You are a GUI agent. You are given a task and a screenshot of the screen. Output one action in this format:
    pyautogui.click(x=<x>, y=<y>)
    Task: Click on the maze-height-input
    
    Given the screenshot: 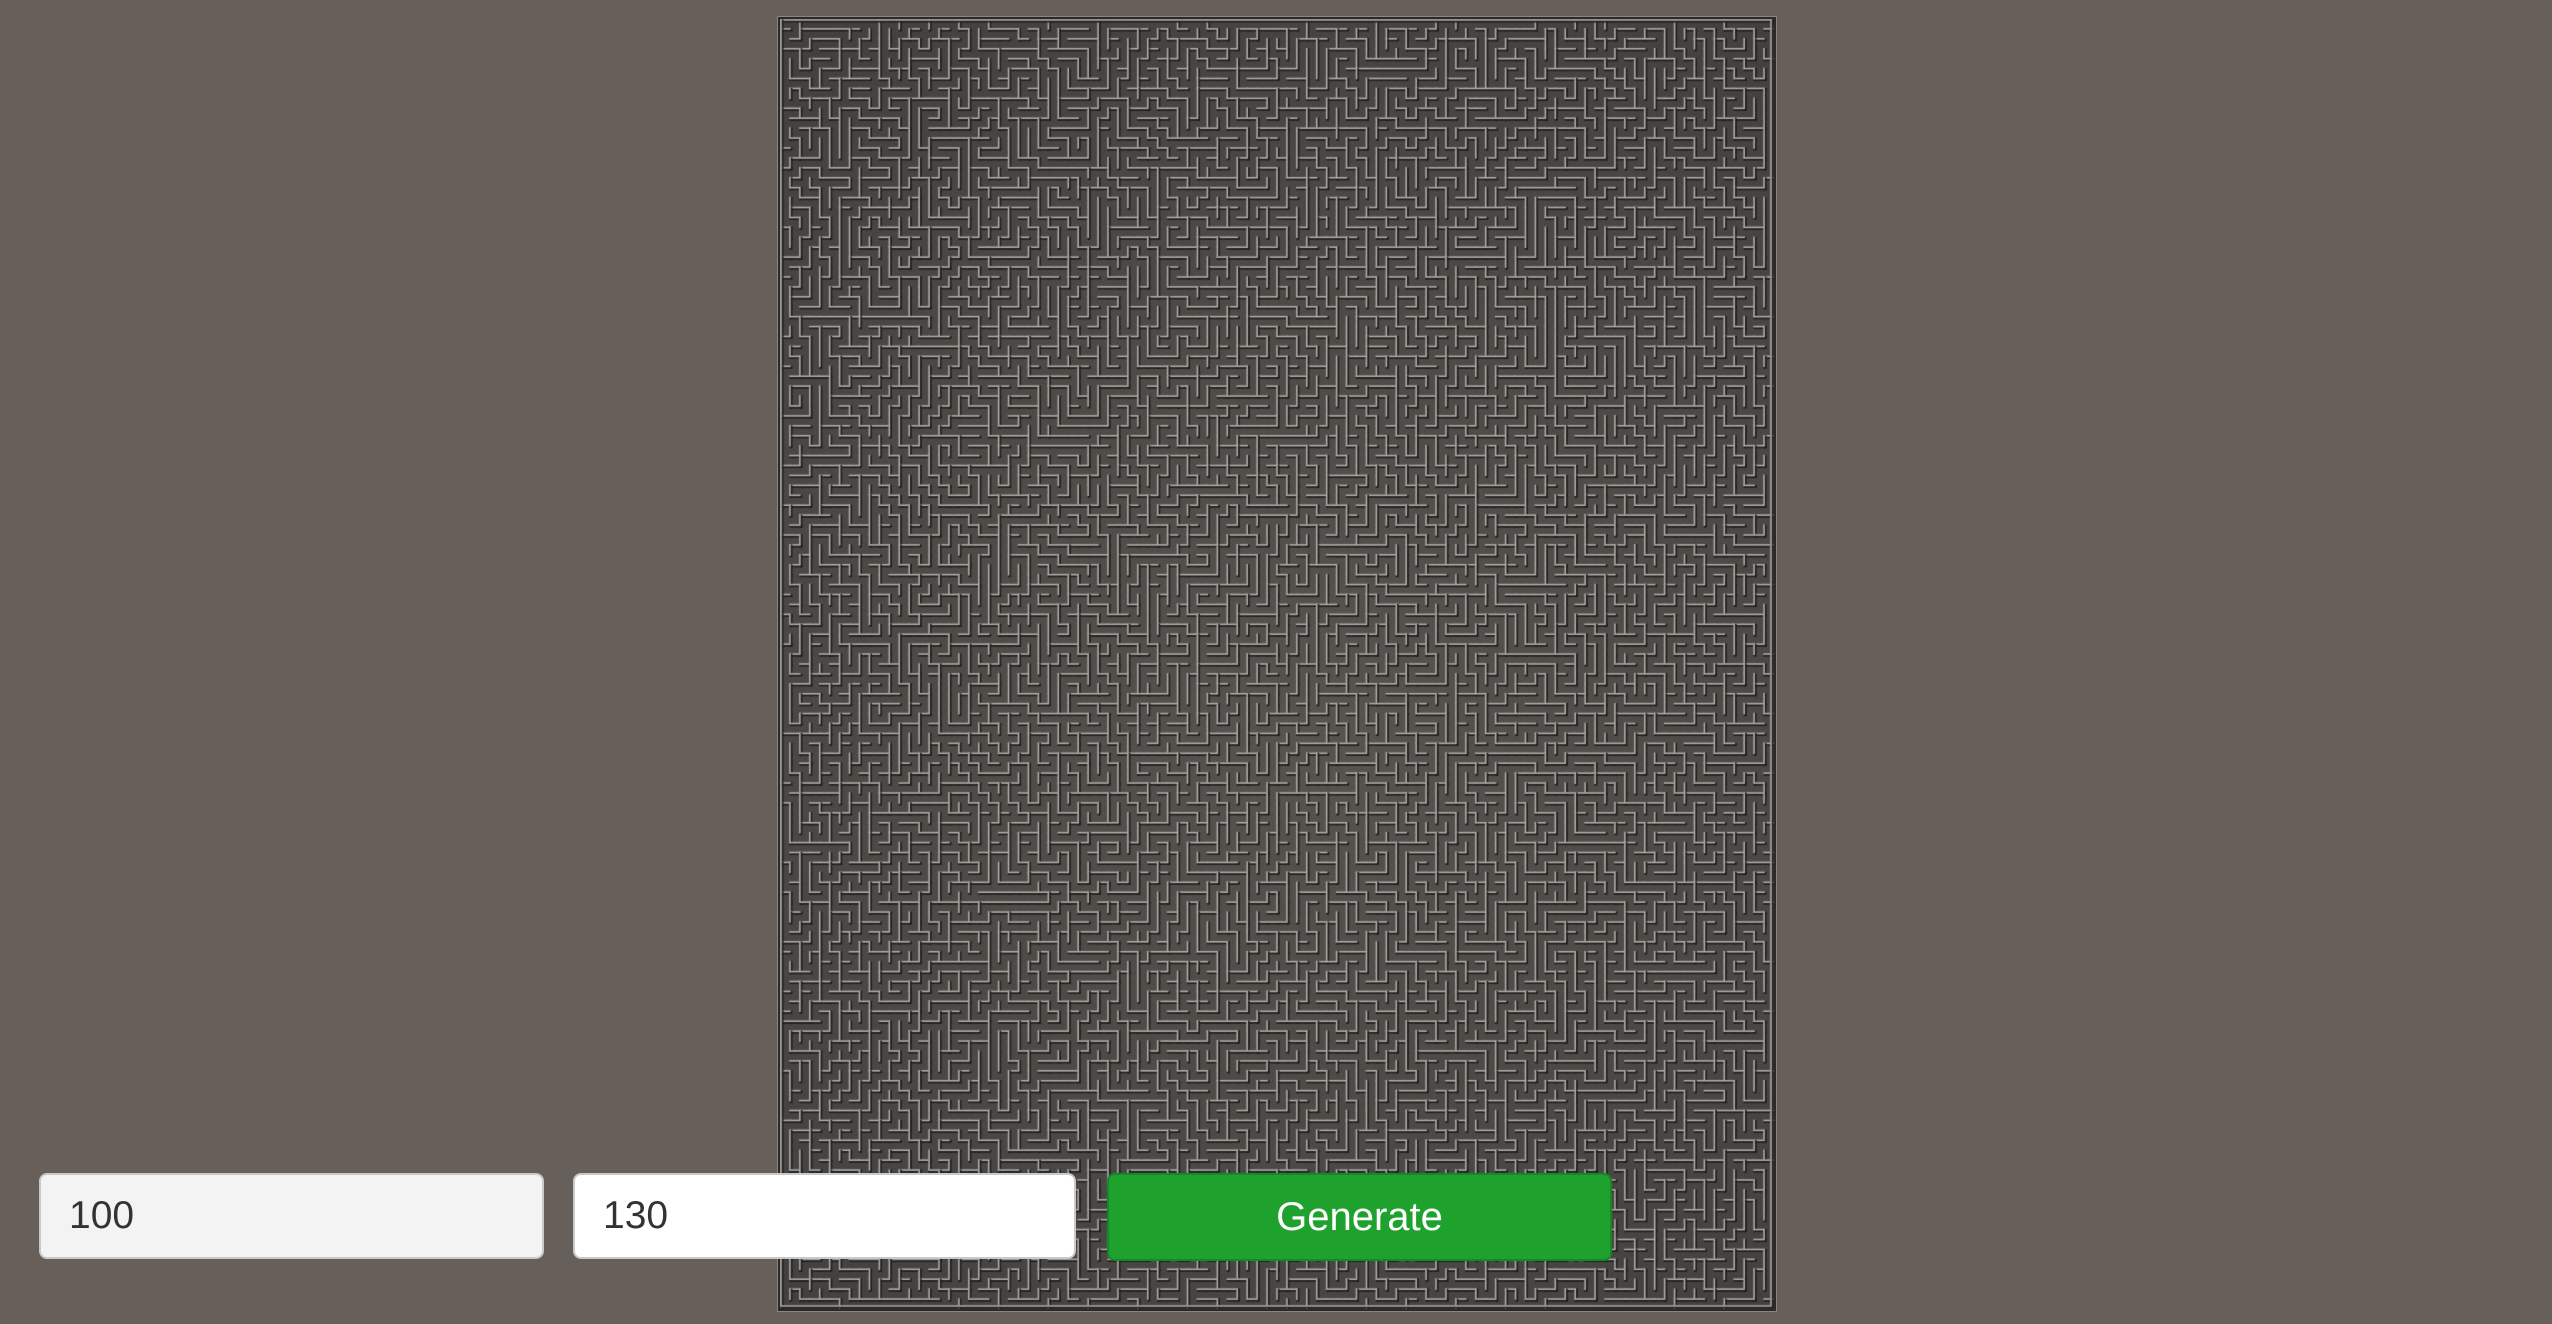 What is the action you would take?
    pyautogui.click(x=824, y=1216)
    